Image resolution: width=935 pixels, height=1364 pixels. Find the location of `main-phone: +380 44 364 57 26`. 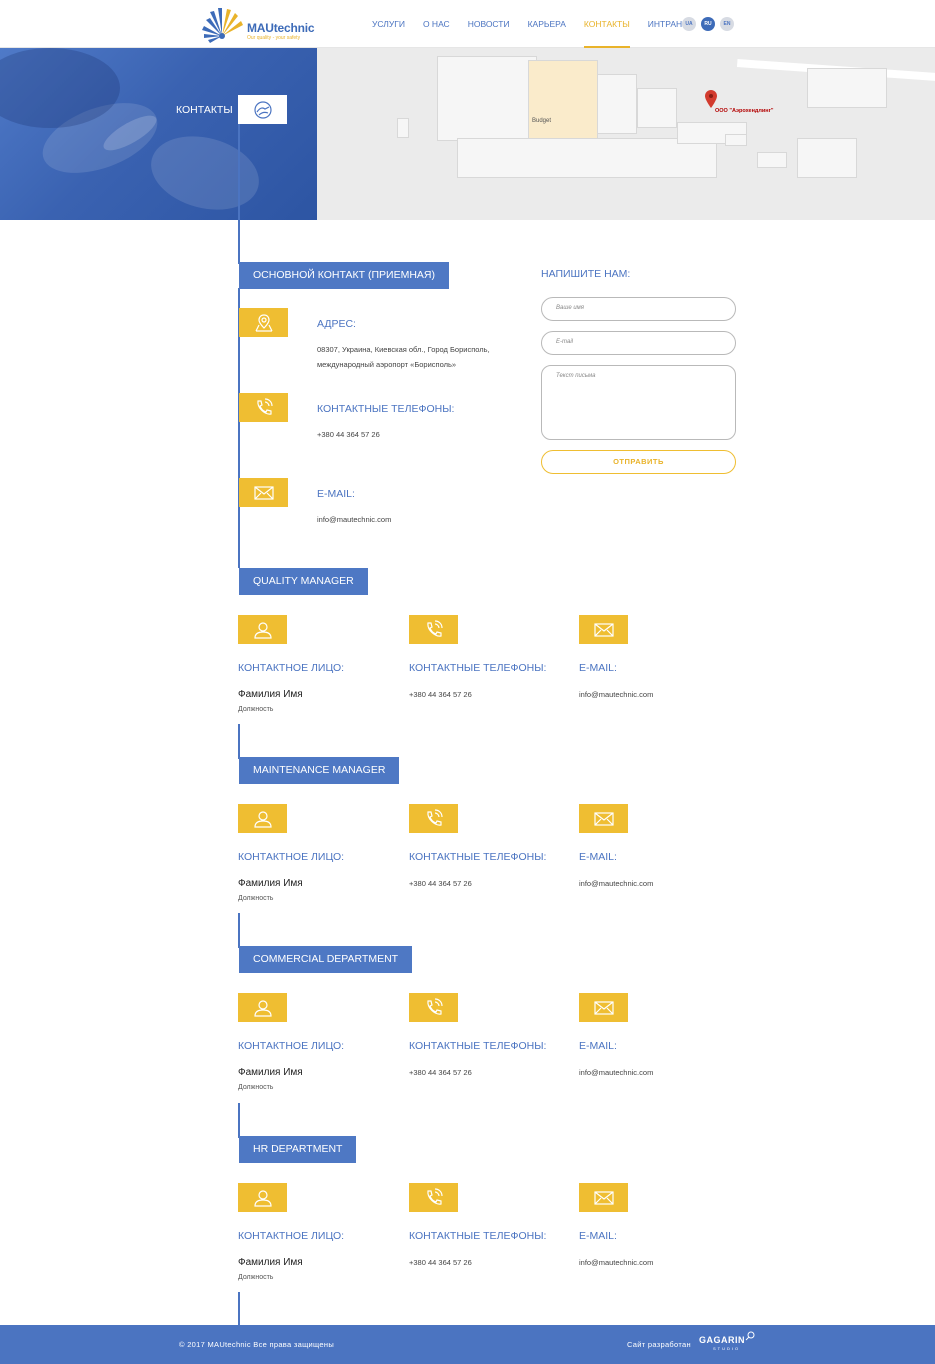

main-phone: +380 44 364 57 26 is located at coordinates (348, 434).